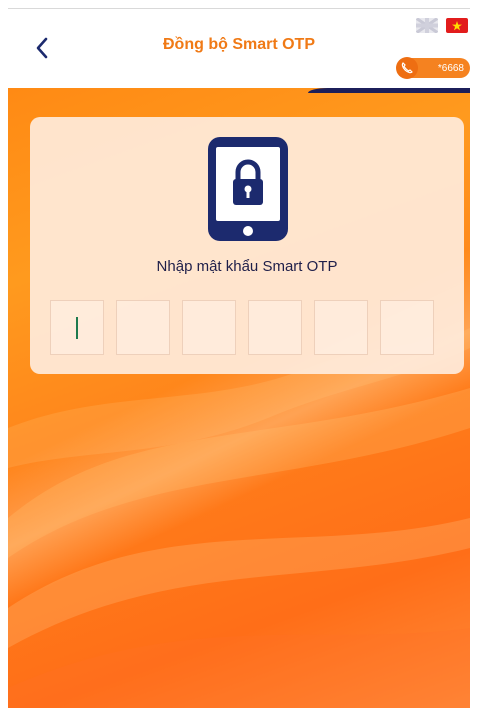  I want to click on otp-input-group, so click(242, 327).